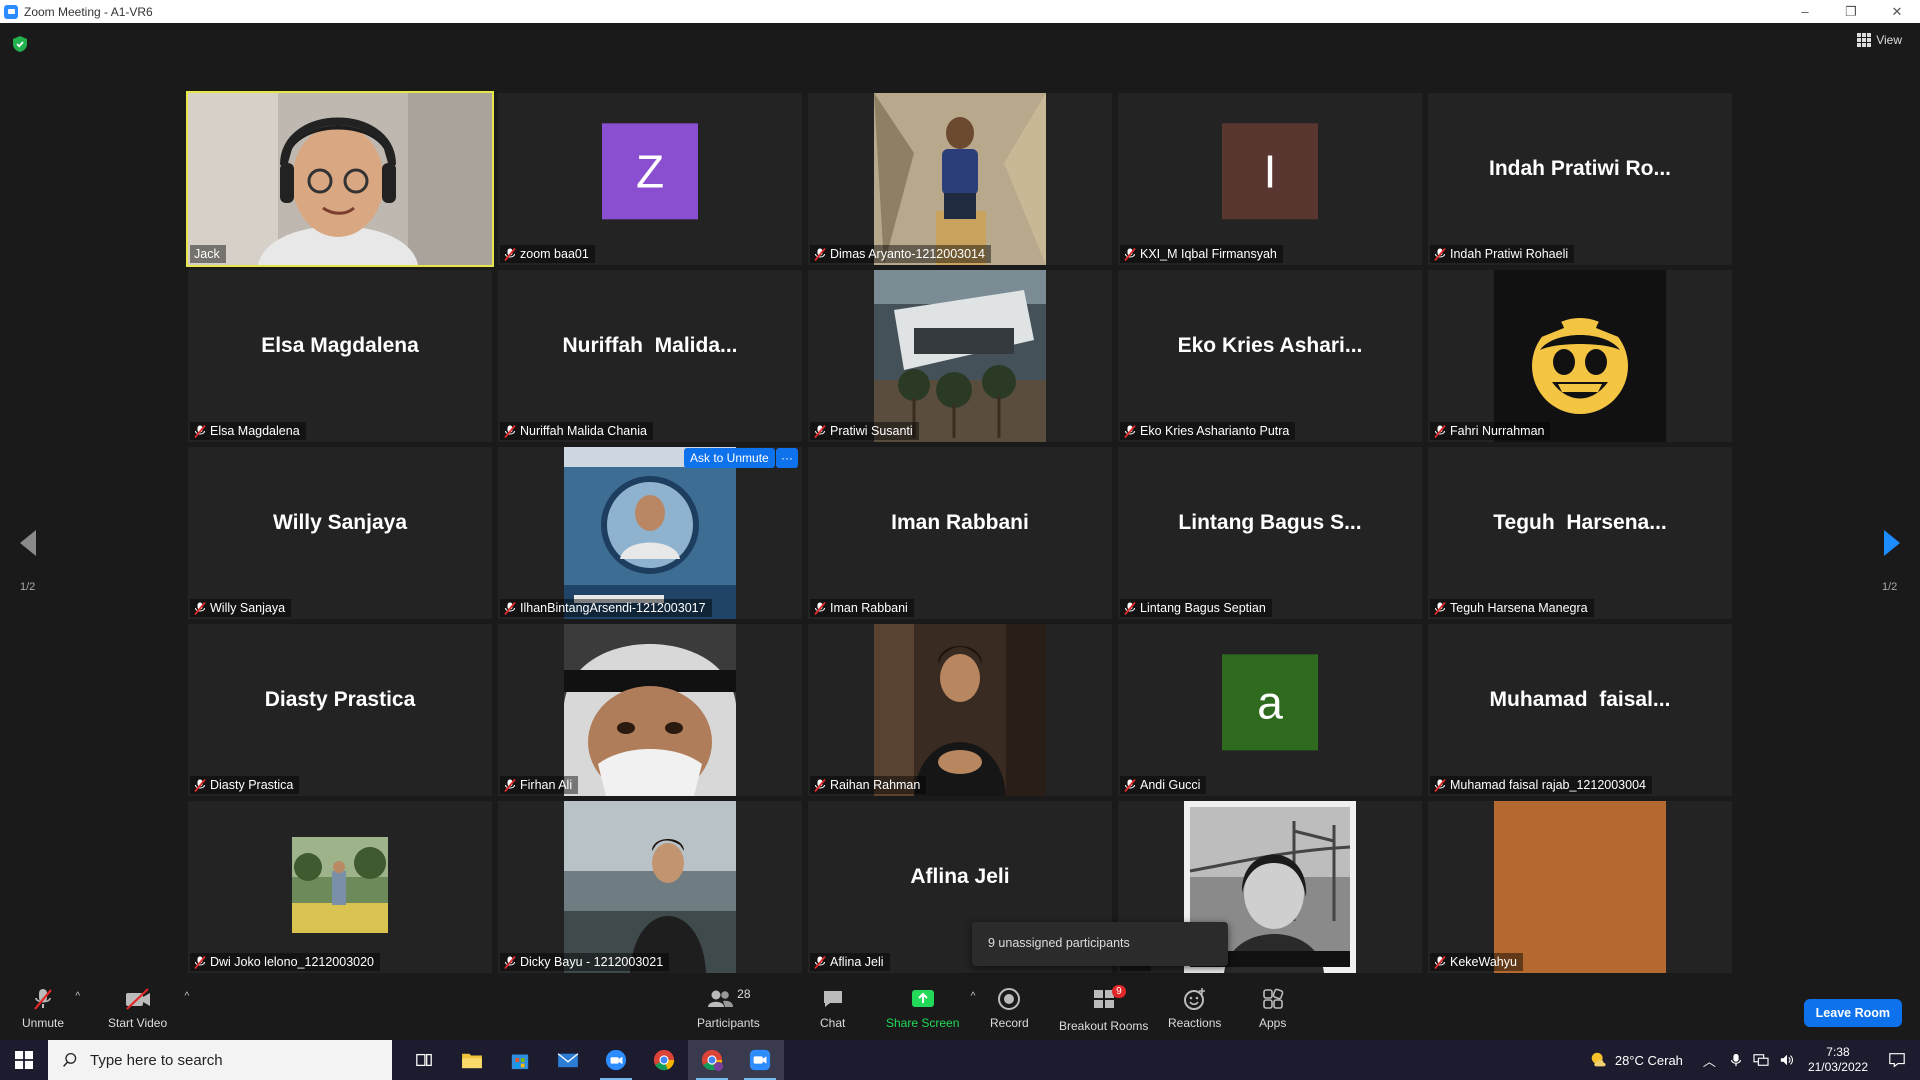 The width and height of the screenshot is (1920, 1080). Describe the element at coordinates (340, 699) in the screenshot. I see `participant-display-name: Diasty Prastica` at that location.